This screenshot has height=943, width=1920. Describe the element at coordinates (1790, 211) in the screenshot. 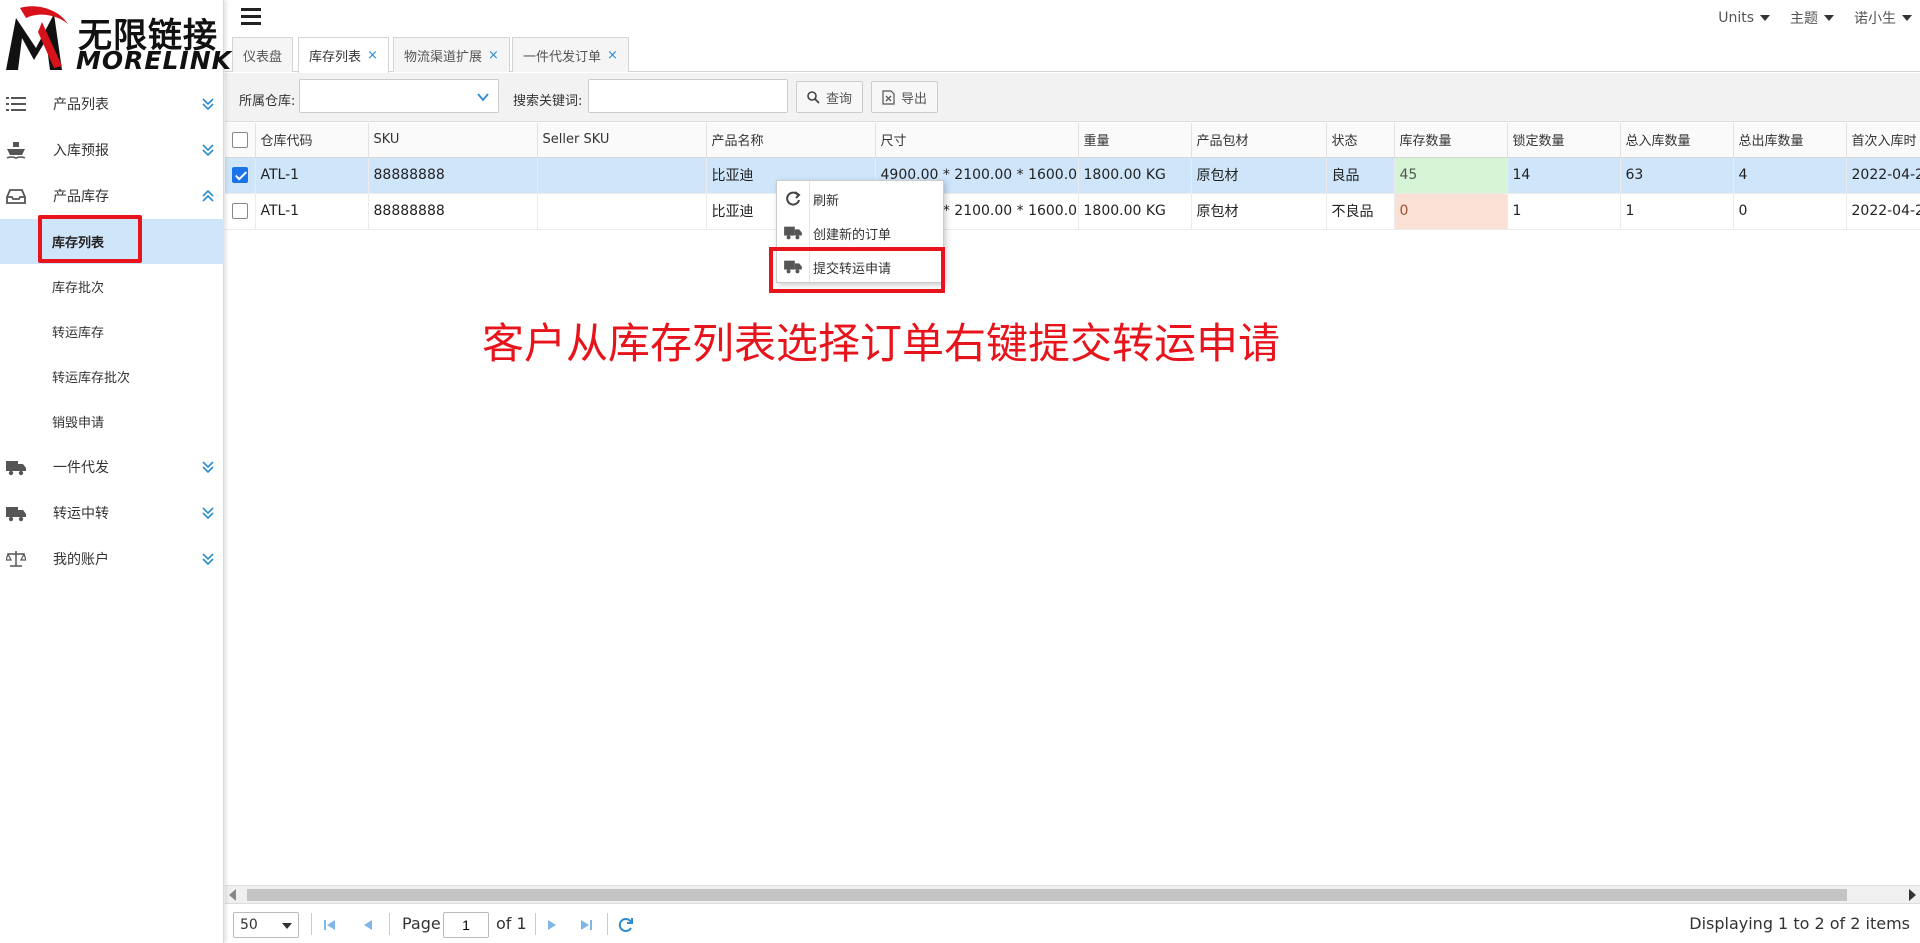

I see `table-cell: 0` at that location.